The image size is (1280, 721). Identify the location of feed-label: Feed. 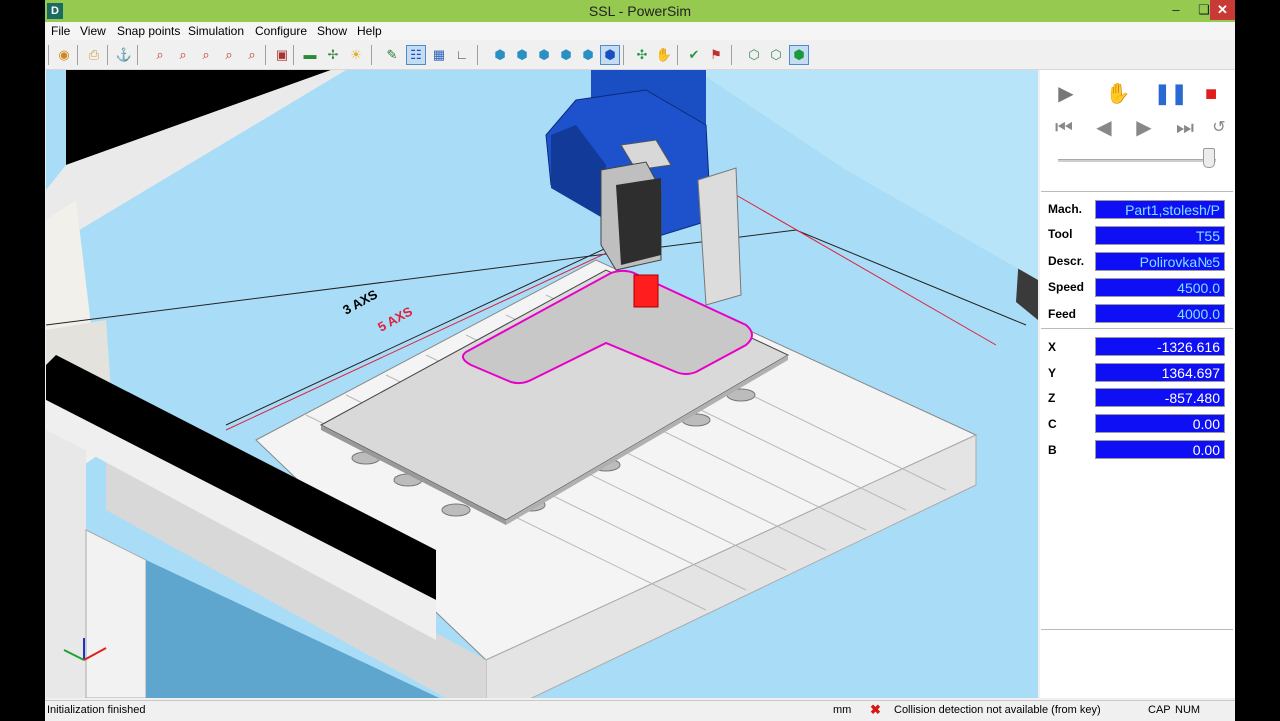
(1062, 314).